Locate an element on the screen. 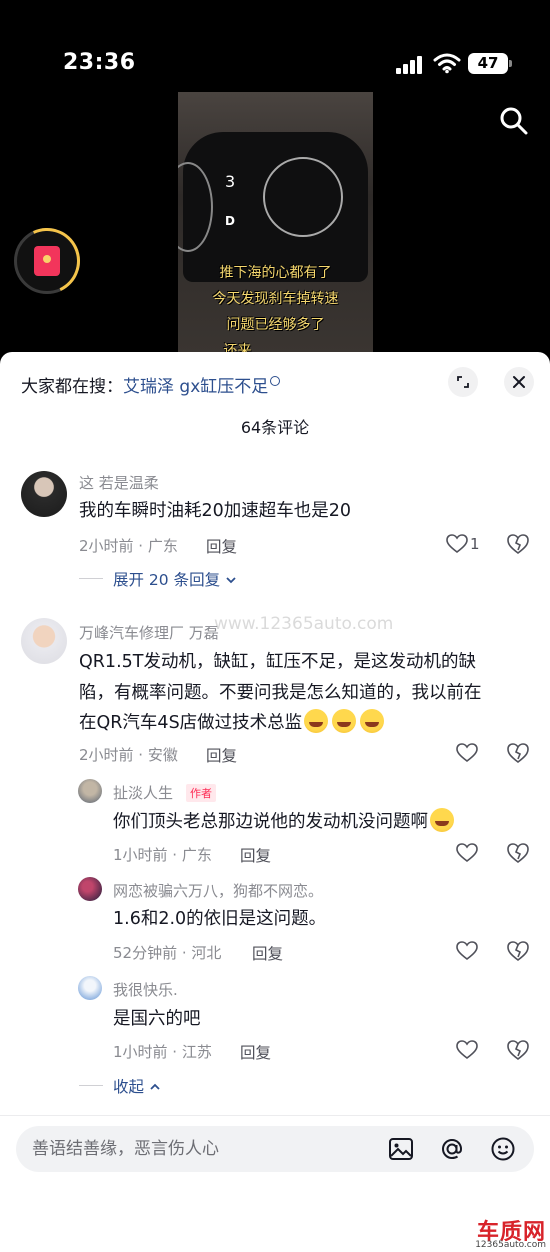  comment-meta: 2小时前 · 广东 is located at coordinates (128, 546).